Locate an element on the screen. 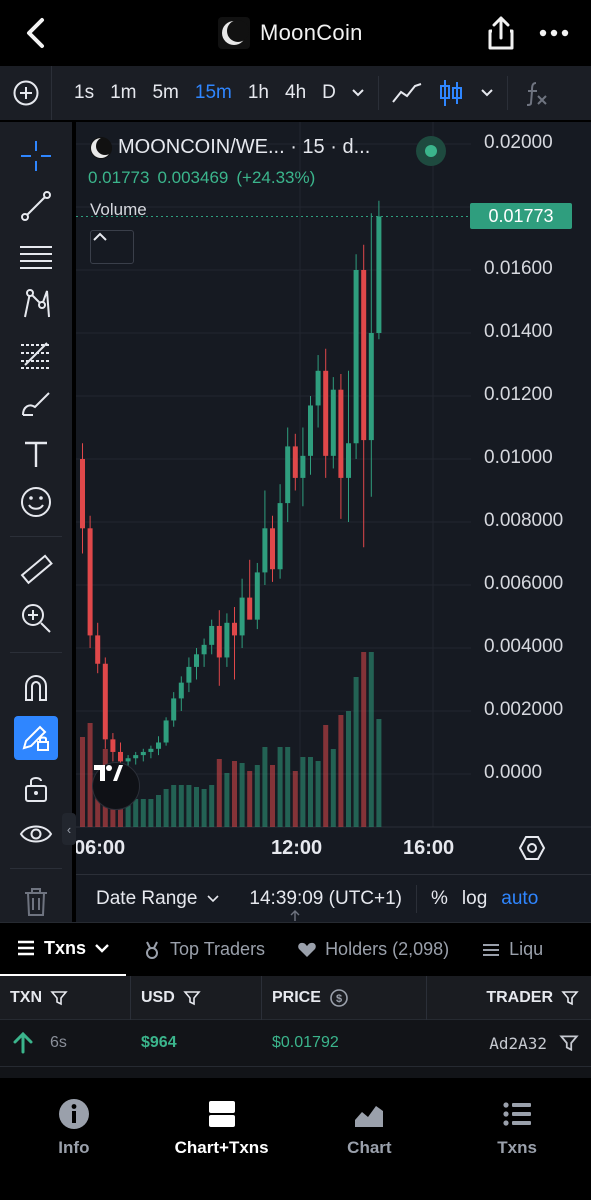 Image resolution: width=591 pixels, height=1200 pixels. share-icon is located at coordinates (501, 33).